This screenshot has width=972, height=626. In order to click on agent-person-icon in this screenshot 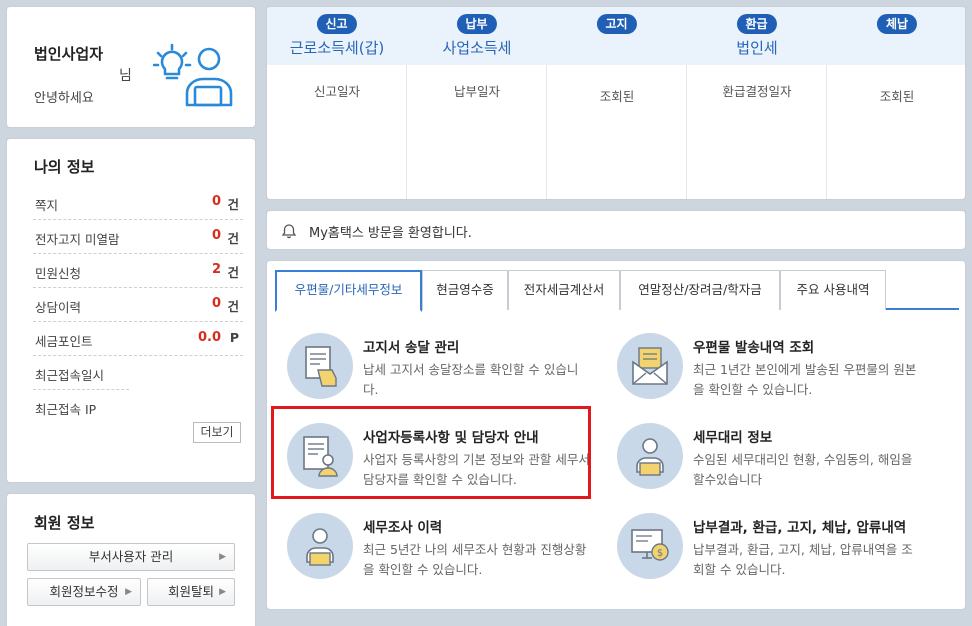, I will do `click(650, 457)`.